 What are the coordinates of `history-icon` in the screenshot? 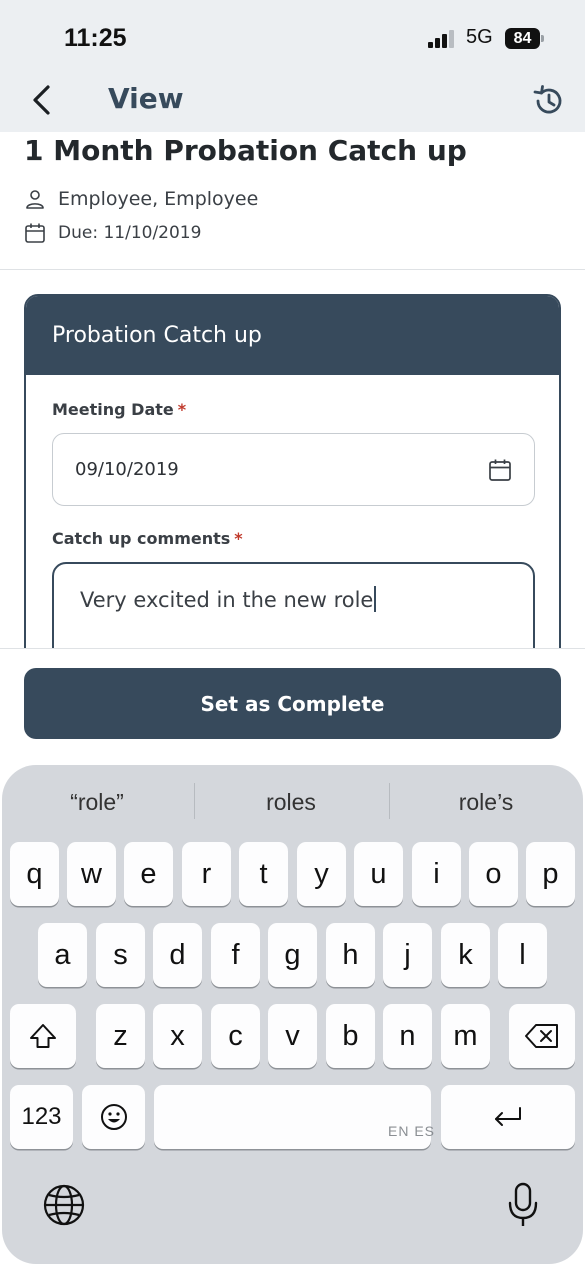 It's located at (549, 101).